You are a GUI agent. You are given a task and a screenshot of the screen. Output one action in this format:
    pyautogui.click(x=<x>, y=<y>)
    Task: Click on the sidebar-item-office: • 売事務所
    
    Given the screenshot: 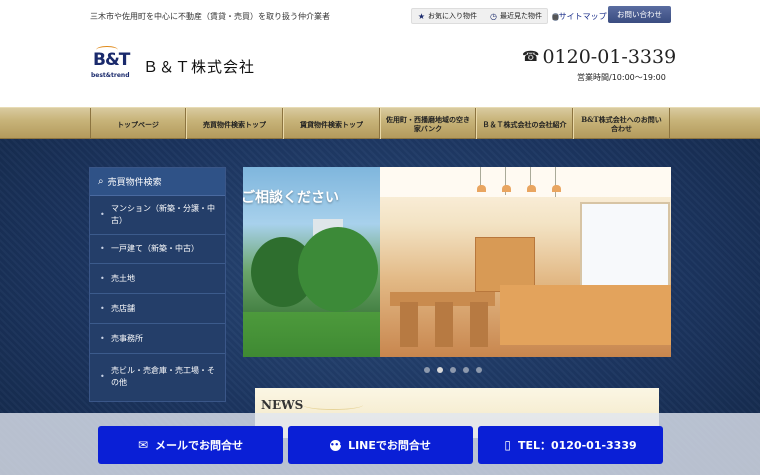 What is the action you would take?
    pyautogui.click(x=157, y=339)
    